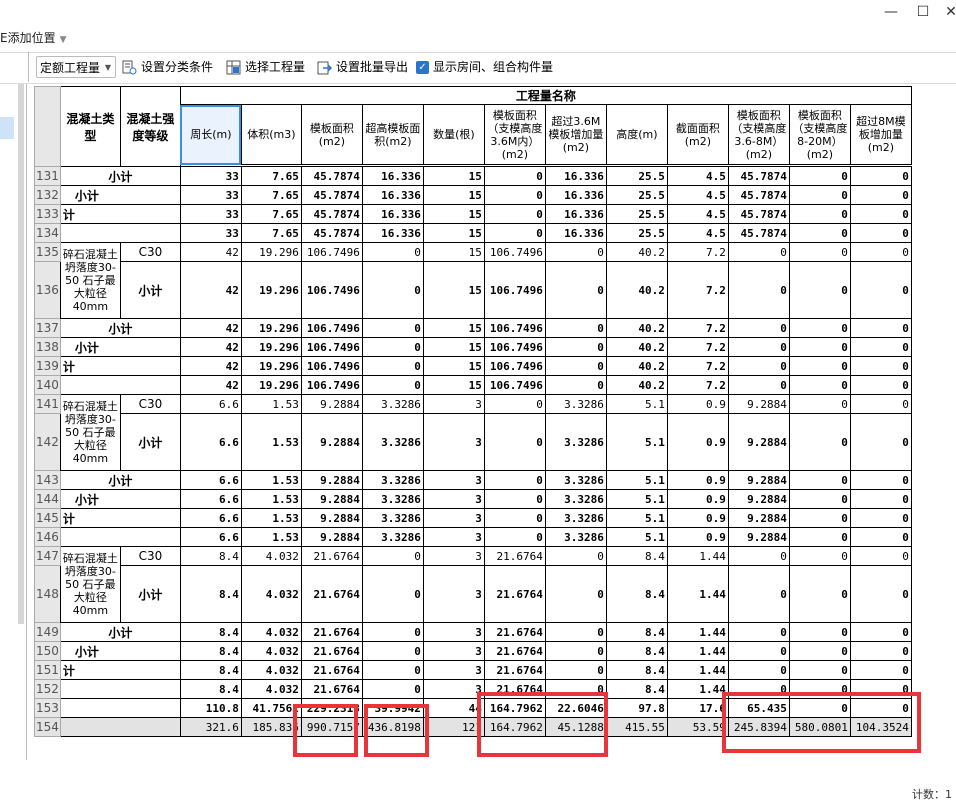  Describe the element at coordinates (265, 67) in the screenshot. I see `select-quantity-button: 选择工程量` at that location.